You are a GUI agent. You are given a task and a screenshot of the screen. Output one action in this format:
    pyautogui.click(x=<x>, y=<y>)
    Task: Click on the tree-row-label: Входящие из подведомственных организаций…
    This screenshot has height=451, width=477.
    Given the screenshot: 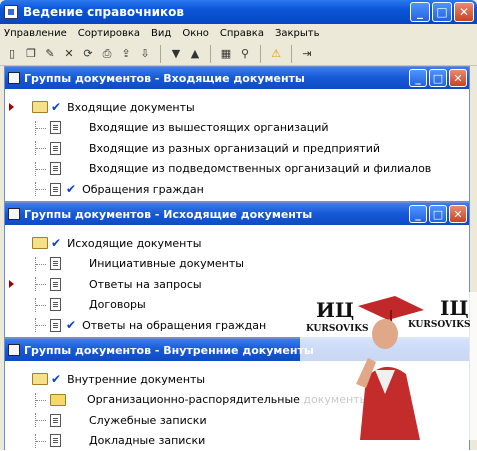 What is the action you would take?
    pyautogui.click(x=260, y=168)
    